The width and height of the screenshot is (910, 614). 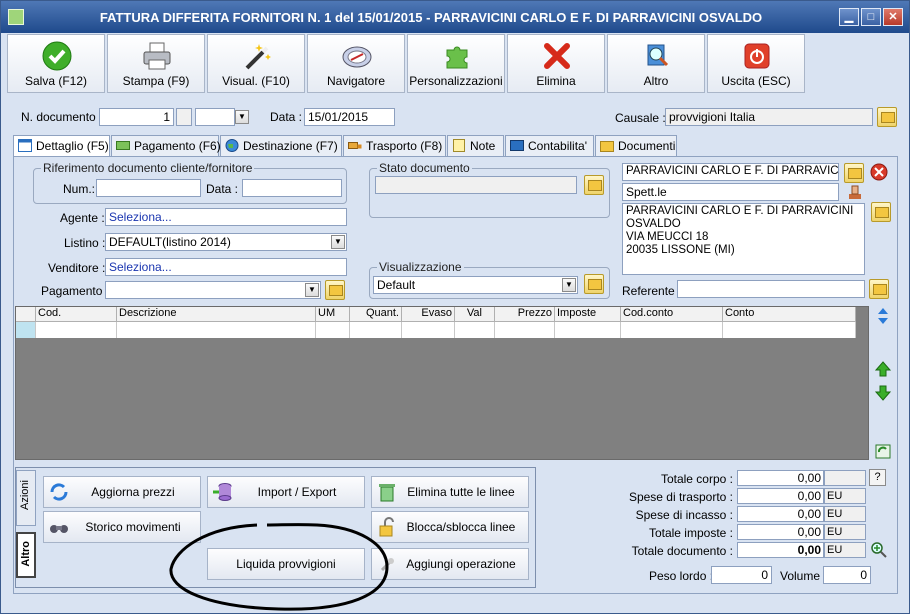 I want to click on column-header: Prezzo, so click(x=525, y=314).